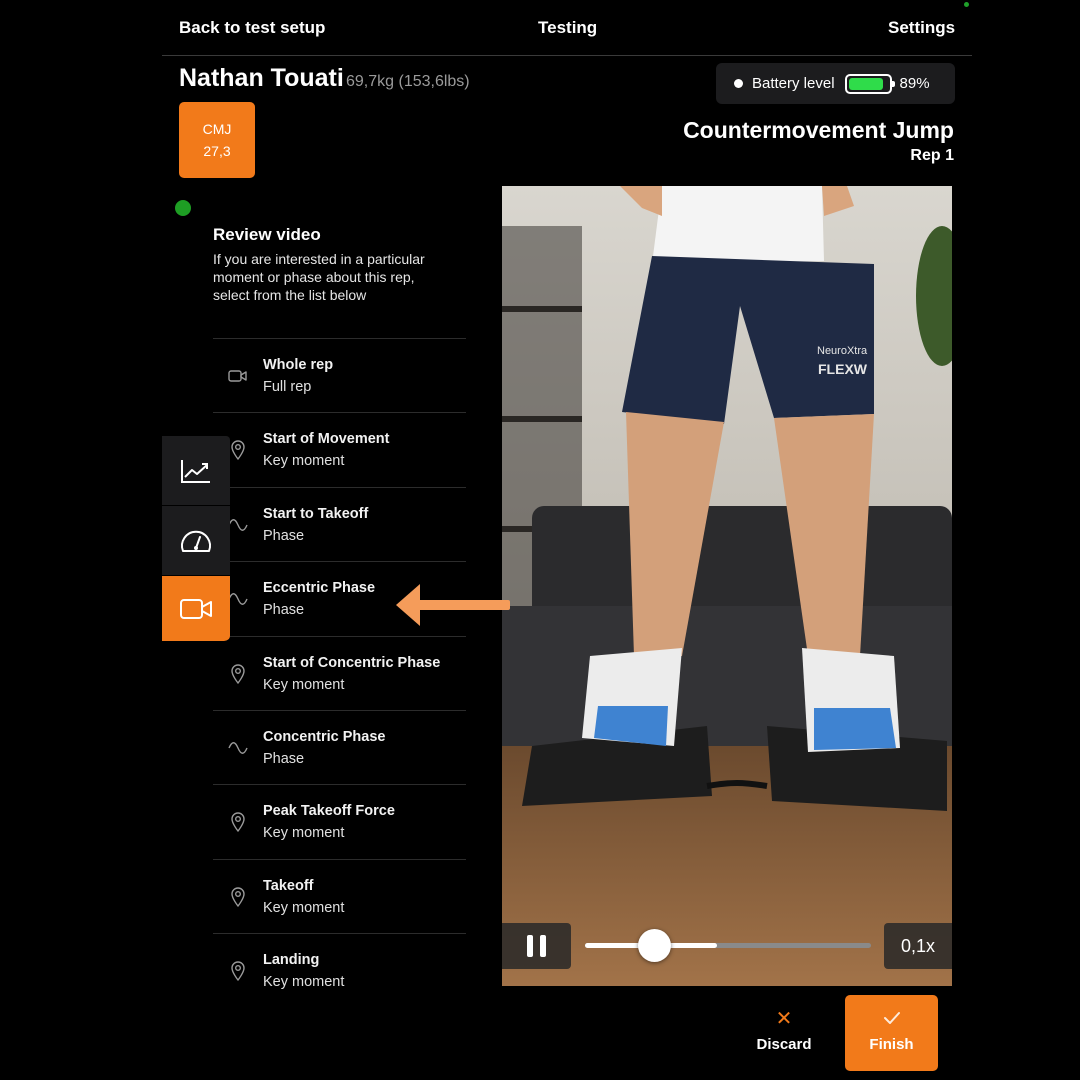 The width and height of the screenshot is (1080, 1080). I want to click on list-item-peak-takeoff-force: Peak Takeoff Force Key moment, so click(339, 821).